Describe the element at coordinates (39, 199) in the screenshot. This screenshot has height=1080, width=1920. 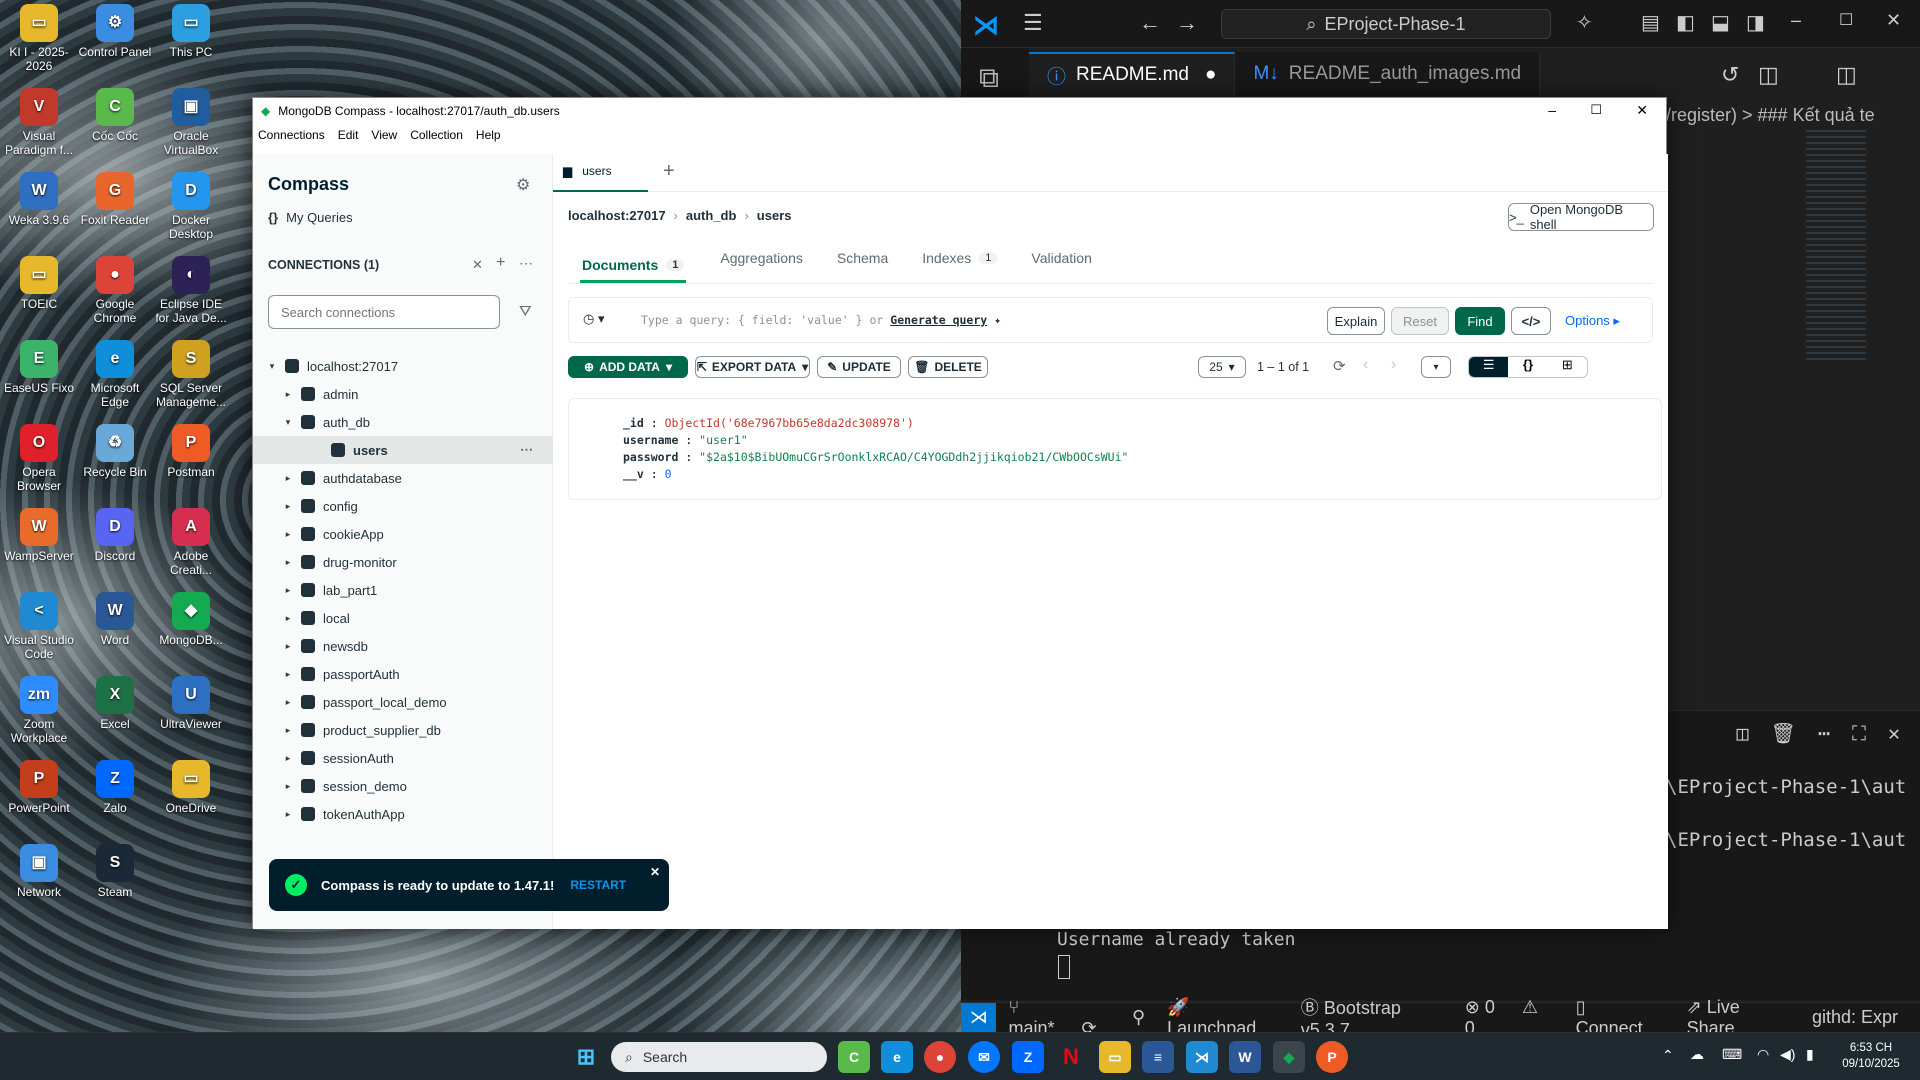
I see `desktop-icon: W Weka 3.9.6` at that location.